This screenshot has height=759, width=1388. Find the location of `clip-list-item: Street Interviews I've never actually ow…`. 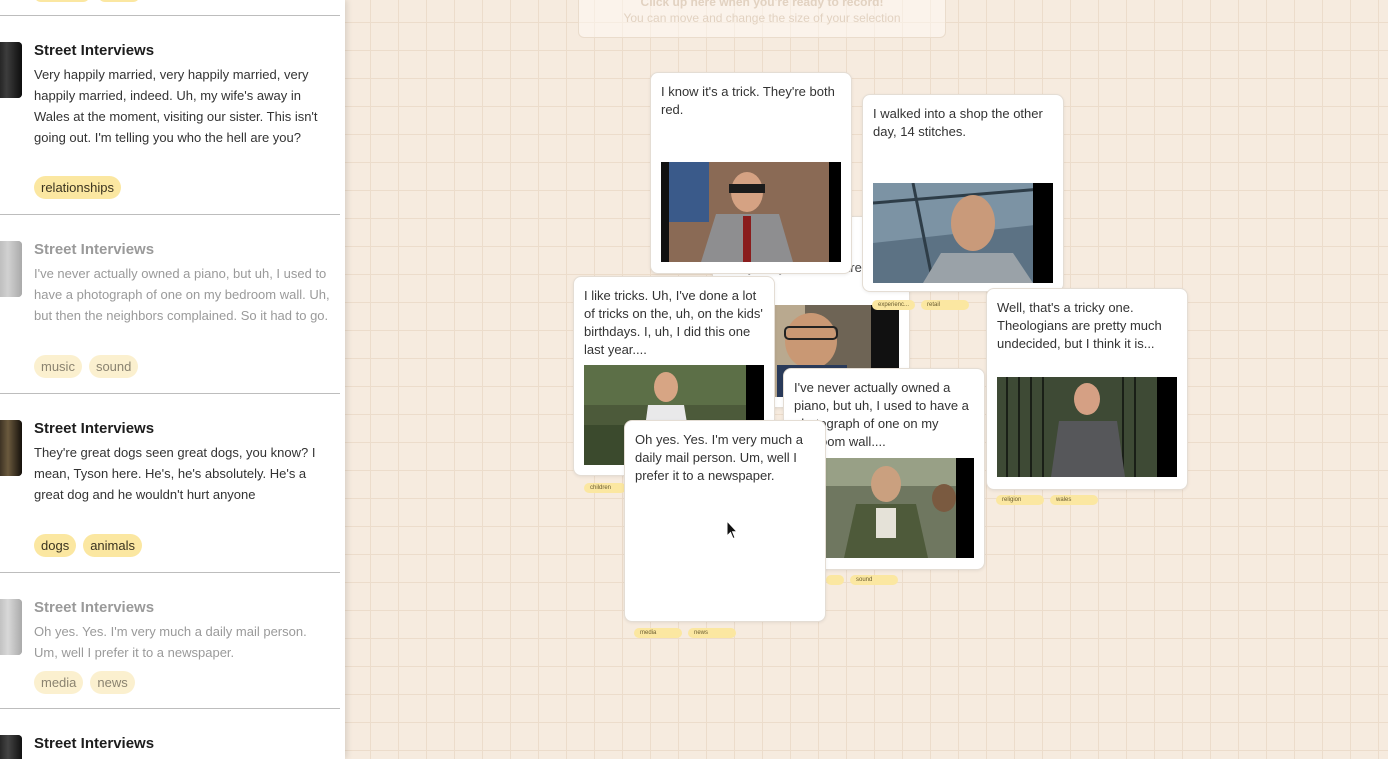

clip-list-item: Street Interviews I've never actually ow… is located at coordinates (170, 316).